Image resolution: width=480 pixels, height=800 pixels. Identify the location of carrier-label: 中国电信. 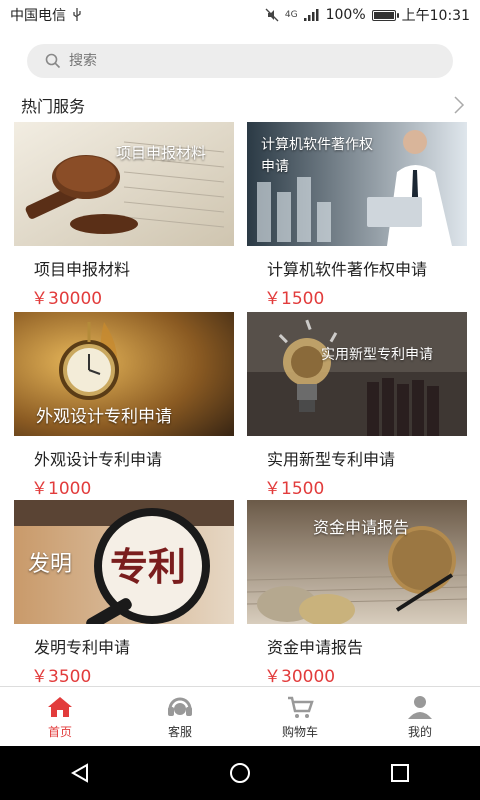
(38, 16).